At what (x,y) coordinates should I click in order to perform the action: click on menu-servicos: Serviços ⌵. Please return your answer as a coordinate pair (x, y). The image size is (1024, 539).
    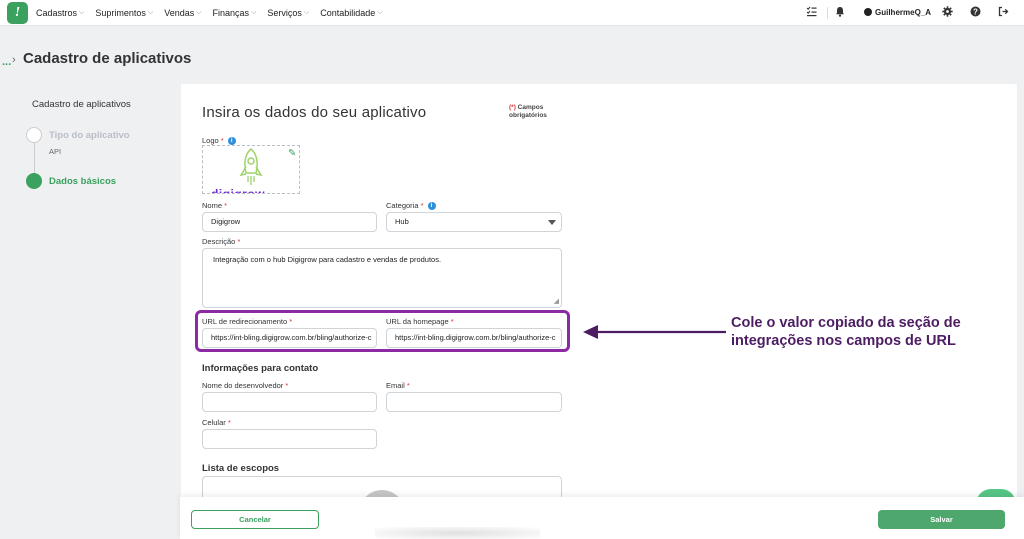
    Looking at the image, I should click on (288, 13).